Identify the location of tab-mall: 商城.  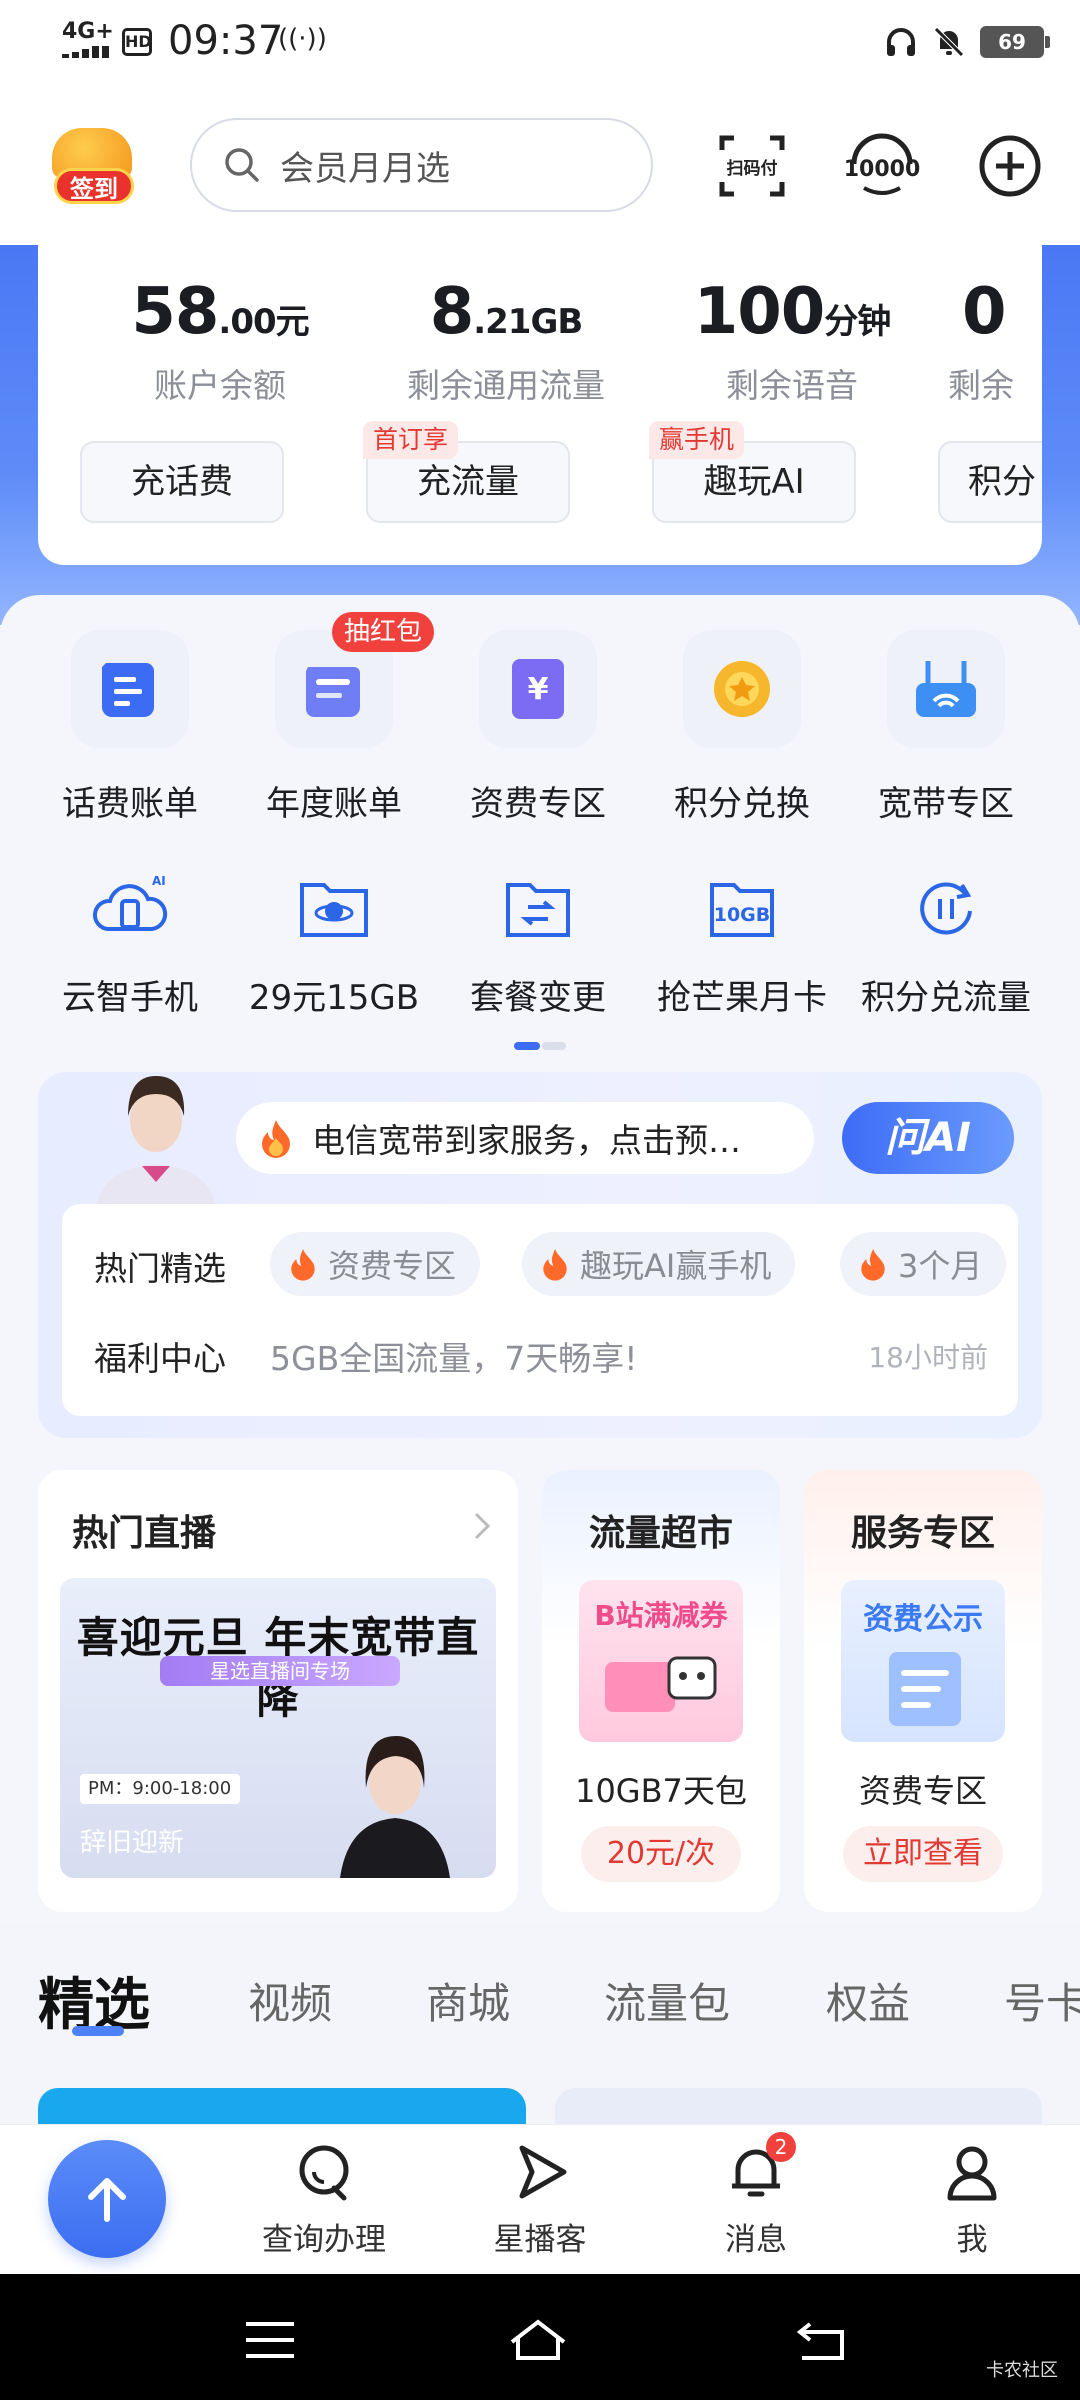
(468, 2000).